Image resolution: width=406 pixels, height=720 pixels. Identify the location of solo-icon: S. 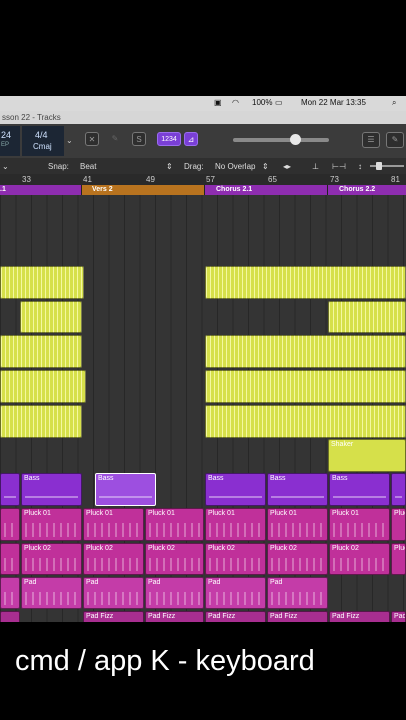
(139, 139).